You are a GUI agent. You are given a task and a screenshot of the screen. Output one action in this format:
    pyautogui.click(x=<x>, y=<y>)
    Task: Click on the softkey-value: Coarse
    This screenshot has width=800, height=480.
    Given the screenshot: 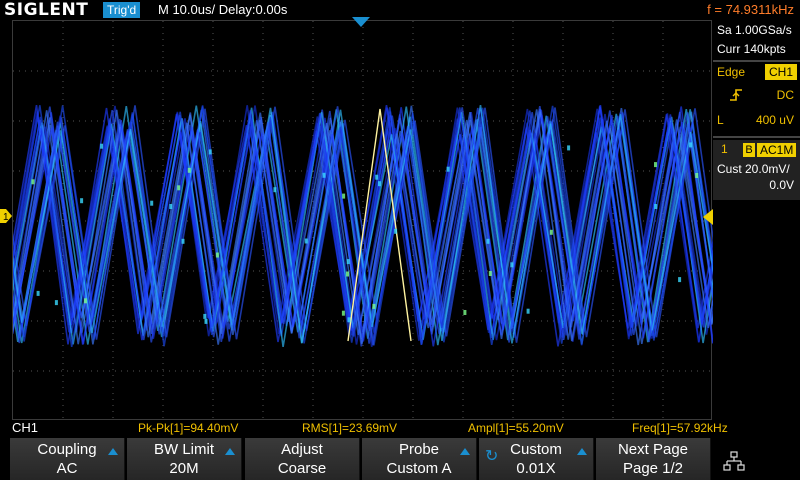 What is the action you would take?
    pyautogui.click(x=302, y=468)
    